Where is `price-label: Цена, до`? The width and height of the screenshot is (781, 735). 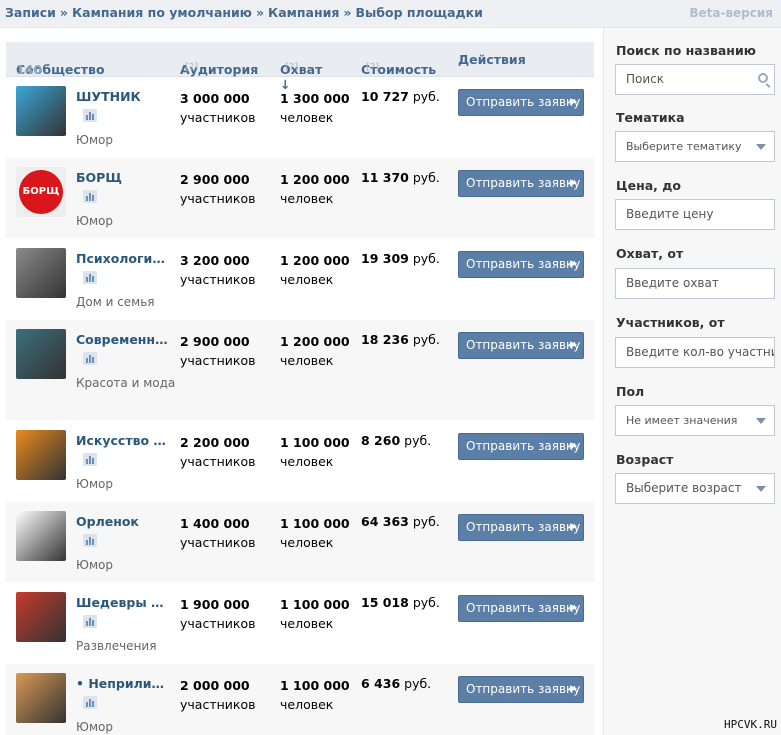
price-label: Цена, до is located at coordinates (648, 185).